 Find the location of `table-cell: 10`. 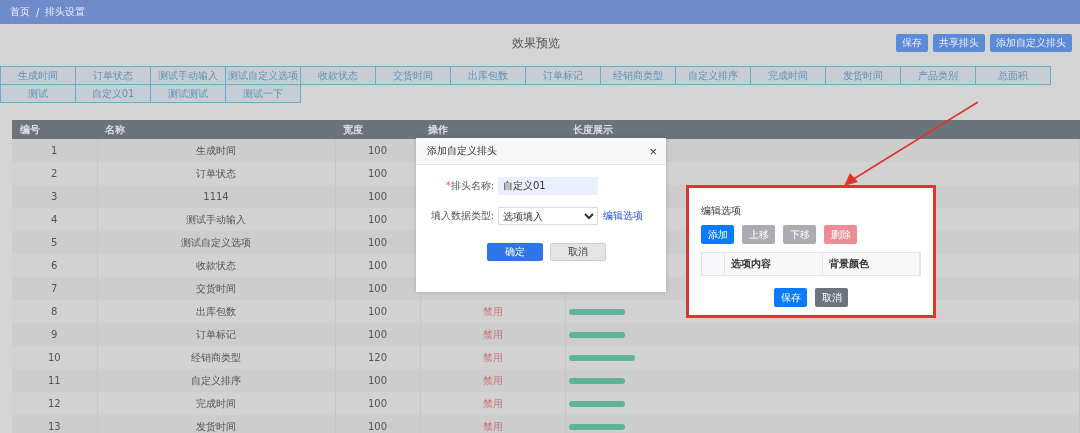

table-cell: 10 is located at coordinates (54, 357).